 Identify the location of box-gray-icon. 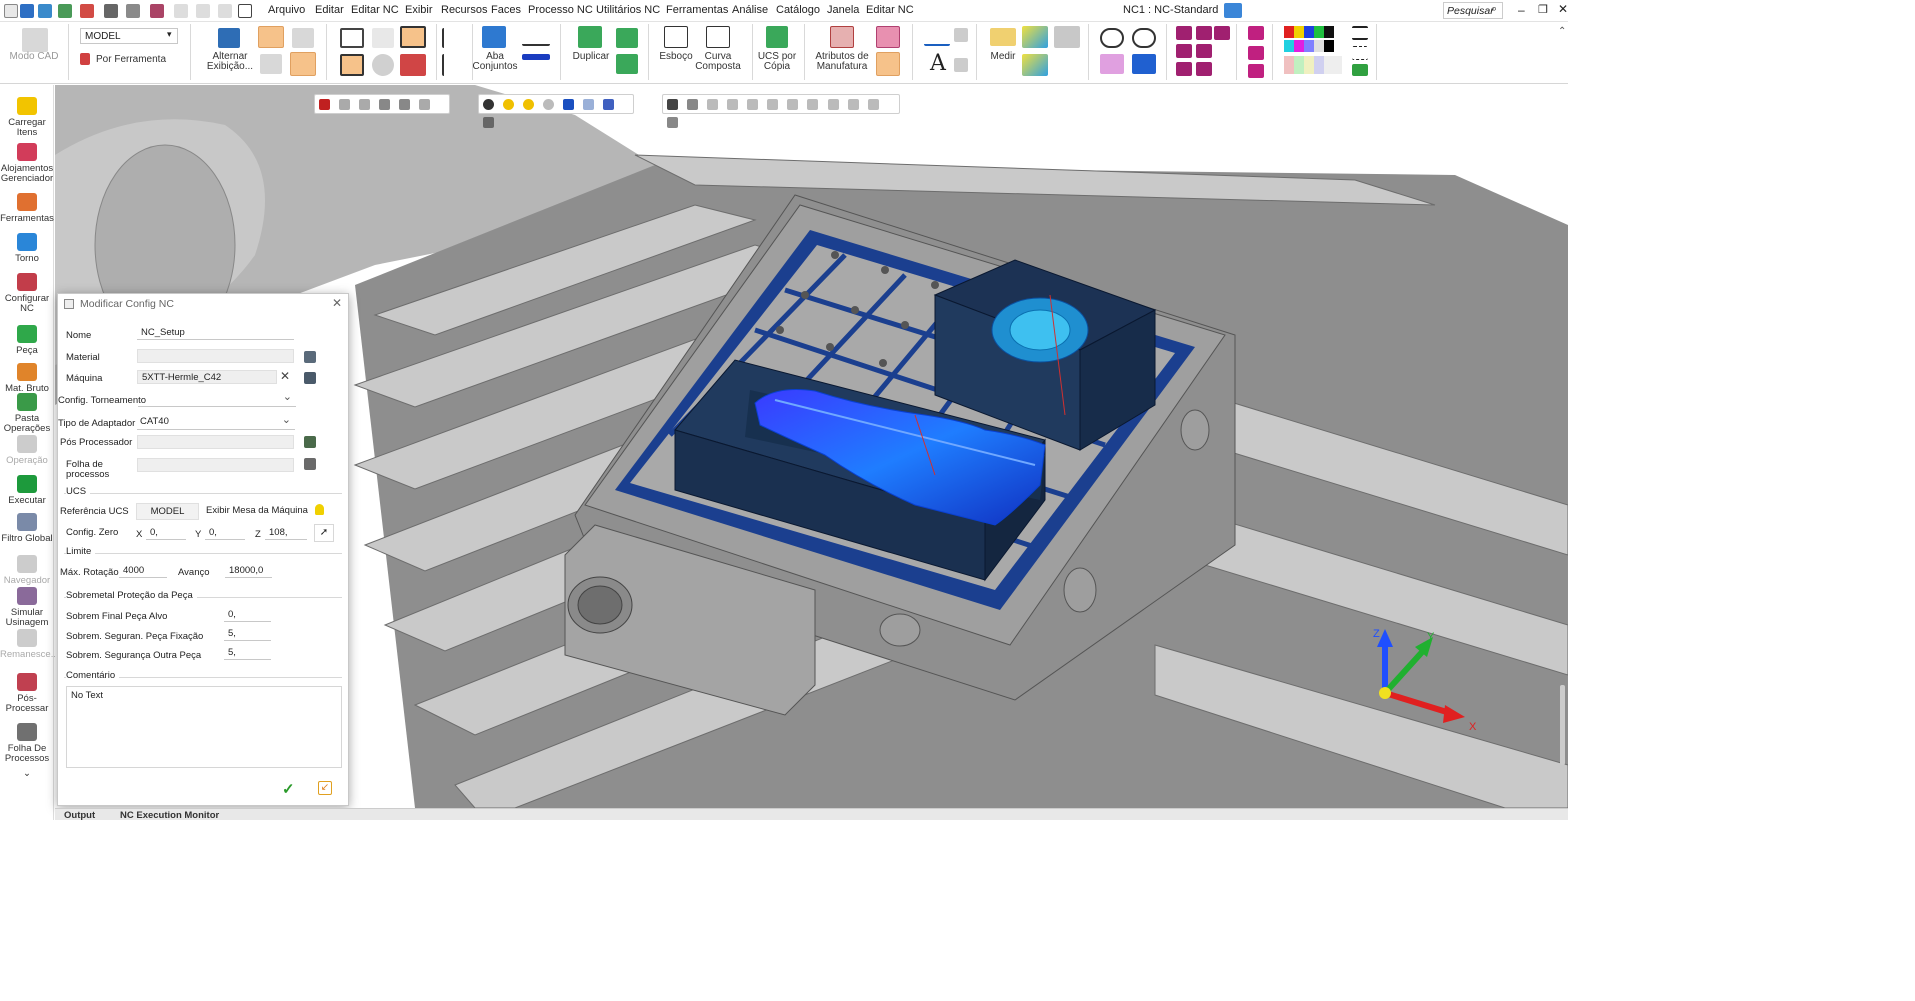
(303, 38).